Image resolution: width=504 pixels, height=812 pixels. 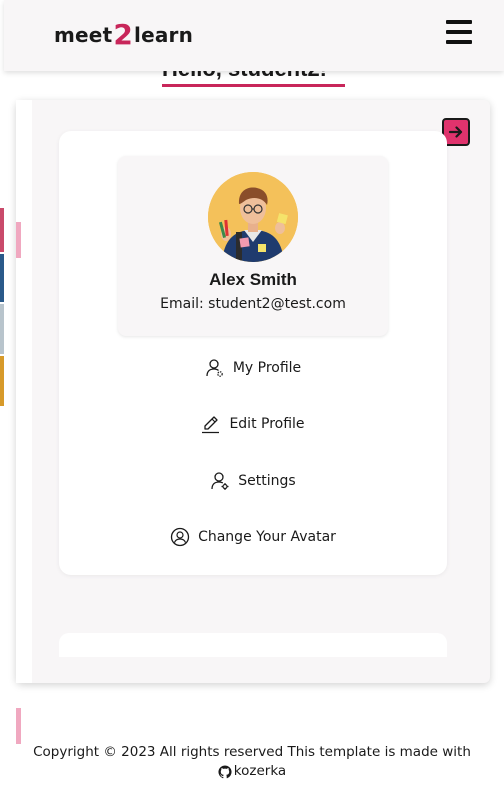 What do you see at coordinates (459, 32) in the screenshot?
I see `hamburger-icon` at bounding box center [459, 32].